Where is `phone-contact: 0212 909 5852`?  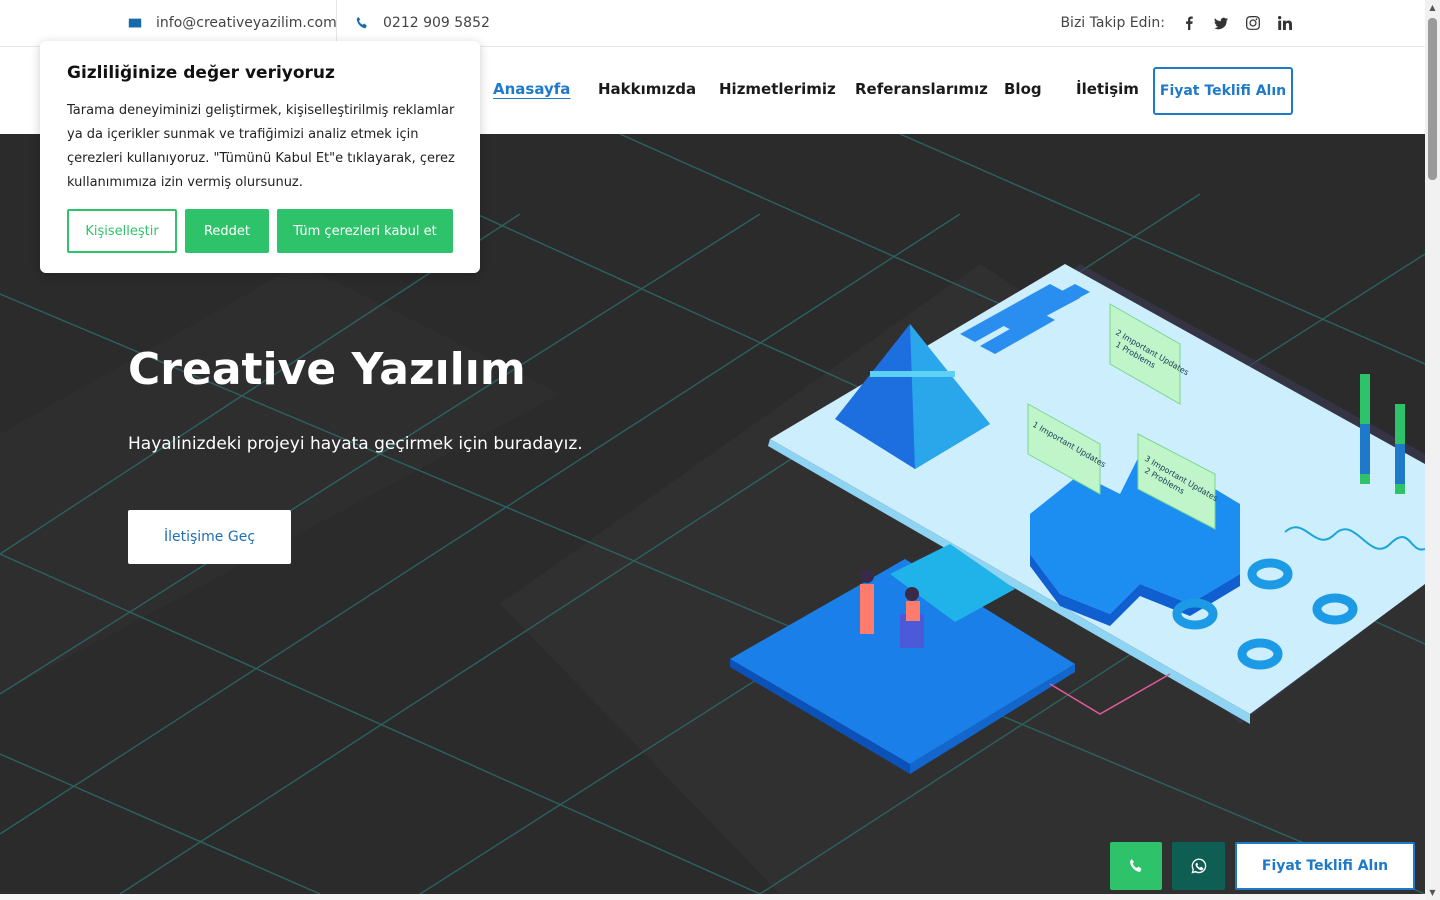 phone-contact: 0212 909 5852 is located at coordinates (413, 23).